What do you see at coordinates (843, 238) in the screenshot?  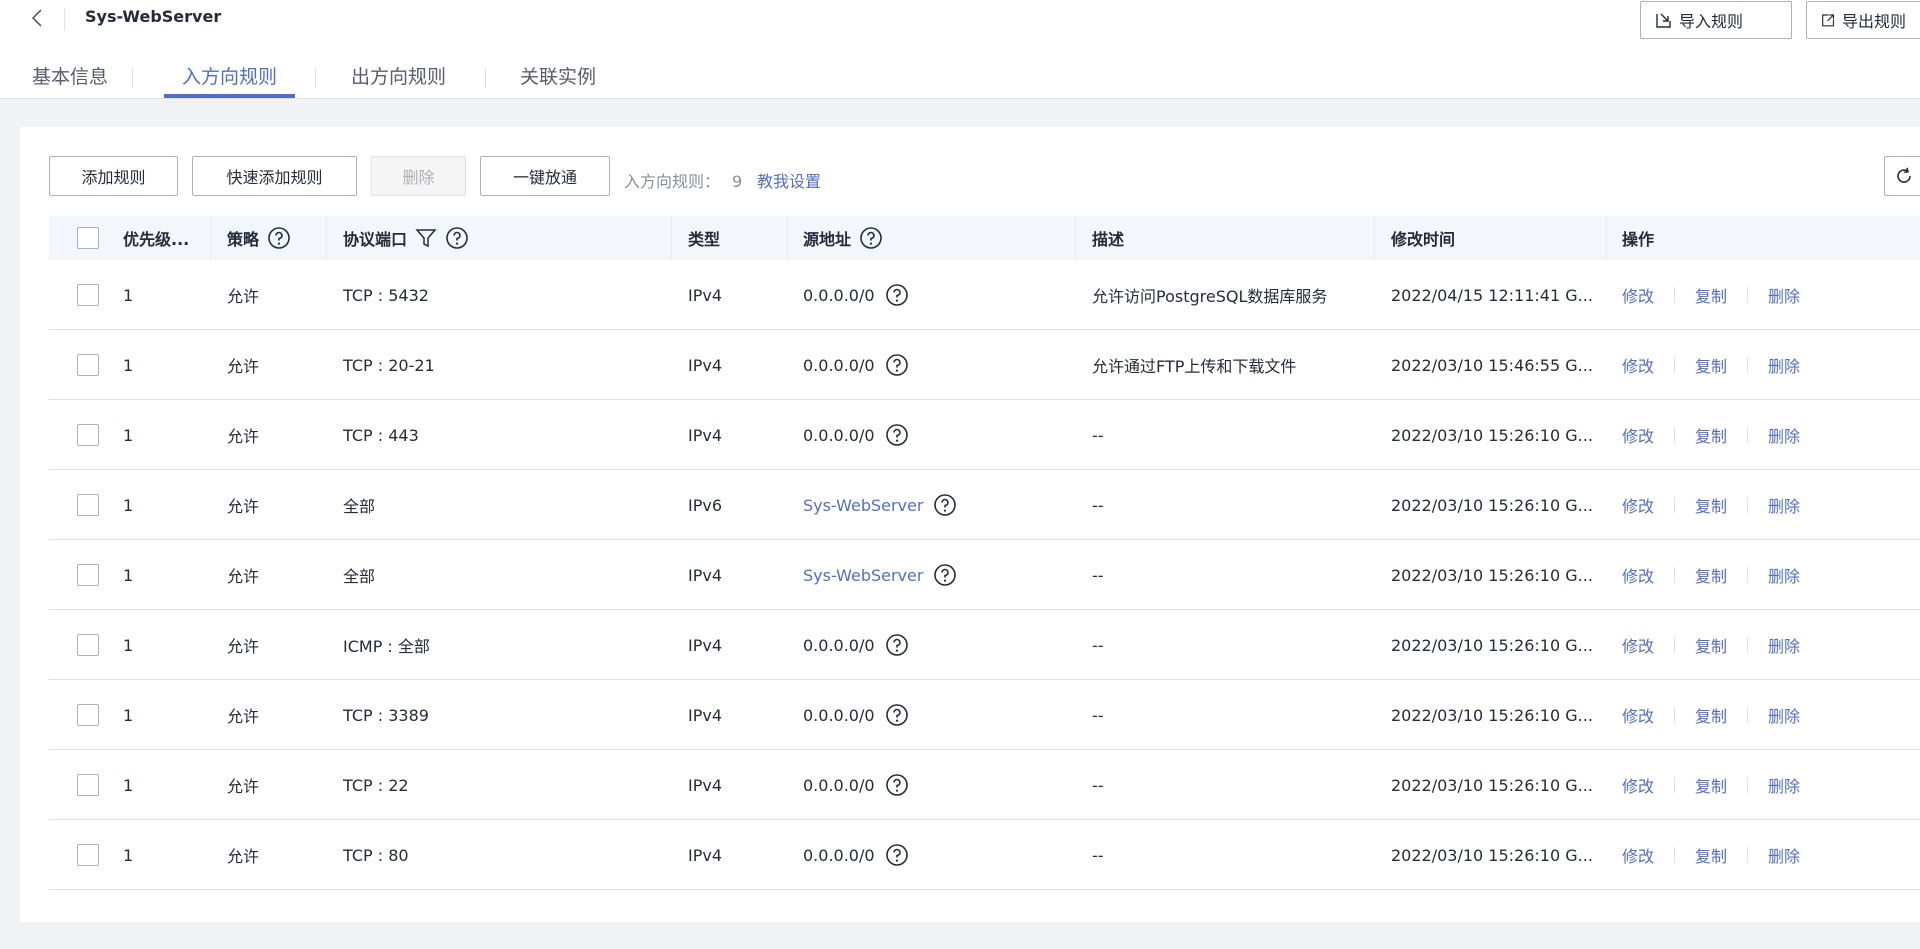 I see `col-source: 源地址` at bounding box center [843, 238].